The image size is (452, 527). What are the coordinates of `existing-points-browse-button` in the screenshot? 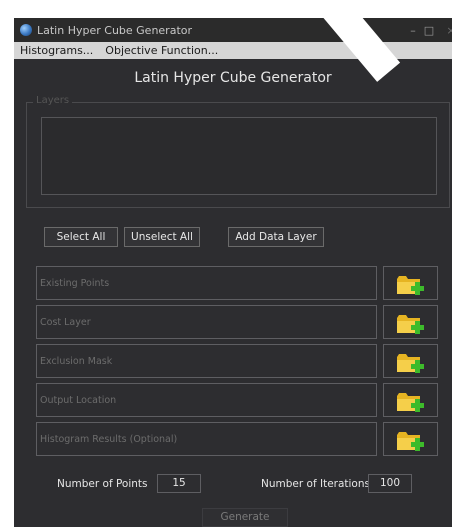 It's located at (410, 283).